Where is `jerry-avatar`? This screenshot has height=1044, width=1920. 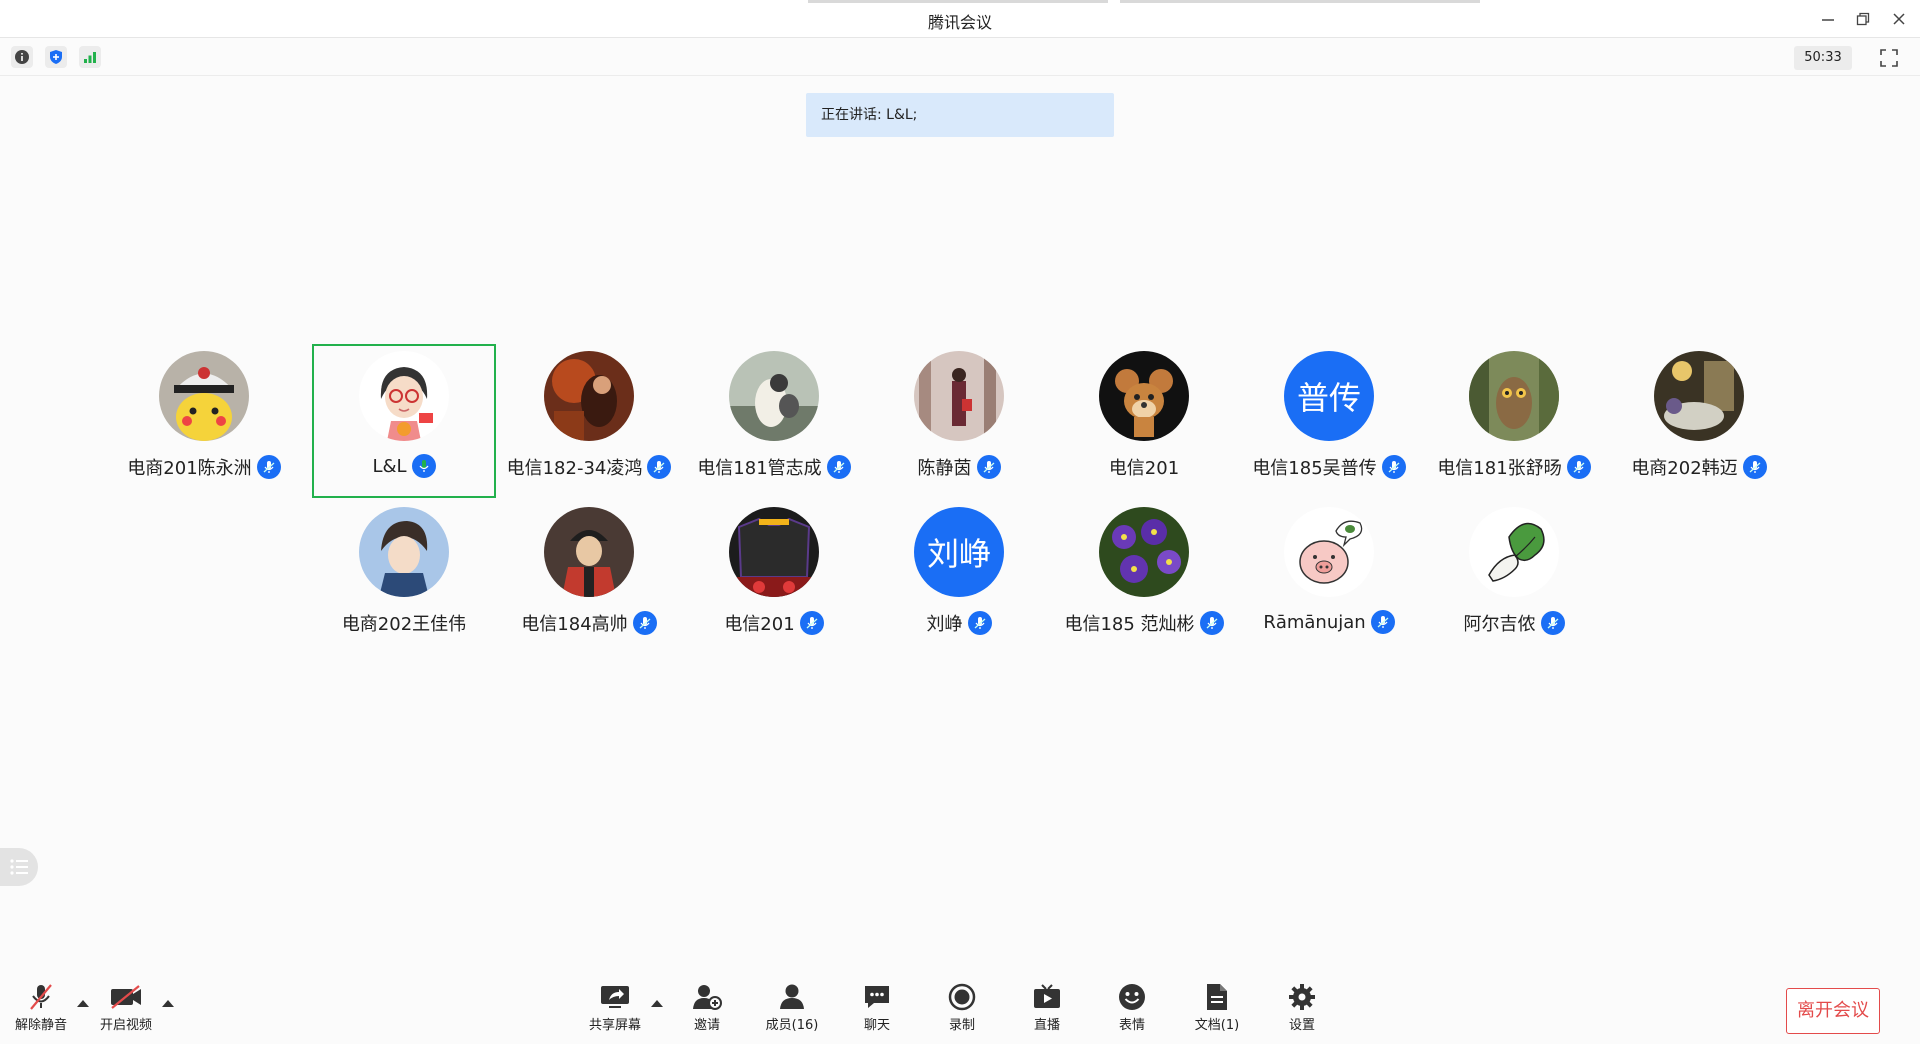 jerry-avatar is located at coordinates (1144, 396).